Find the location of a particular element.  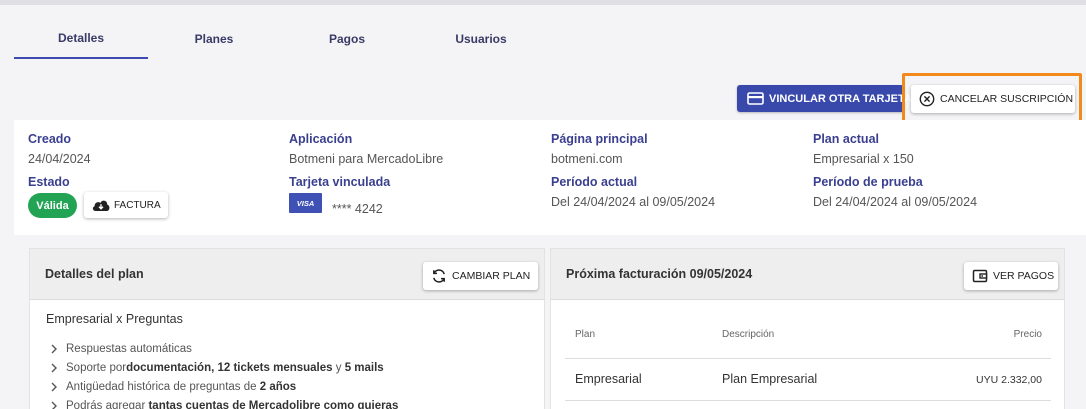

aplicacion-label: Aplicación is located at coordinates (321, 139).